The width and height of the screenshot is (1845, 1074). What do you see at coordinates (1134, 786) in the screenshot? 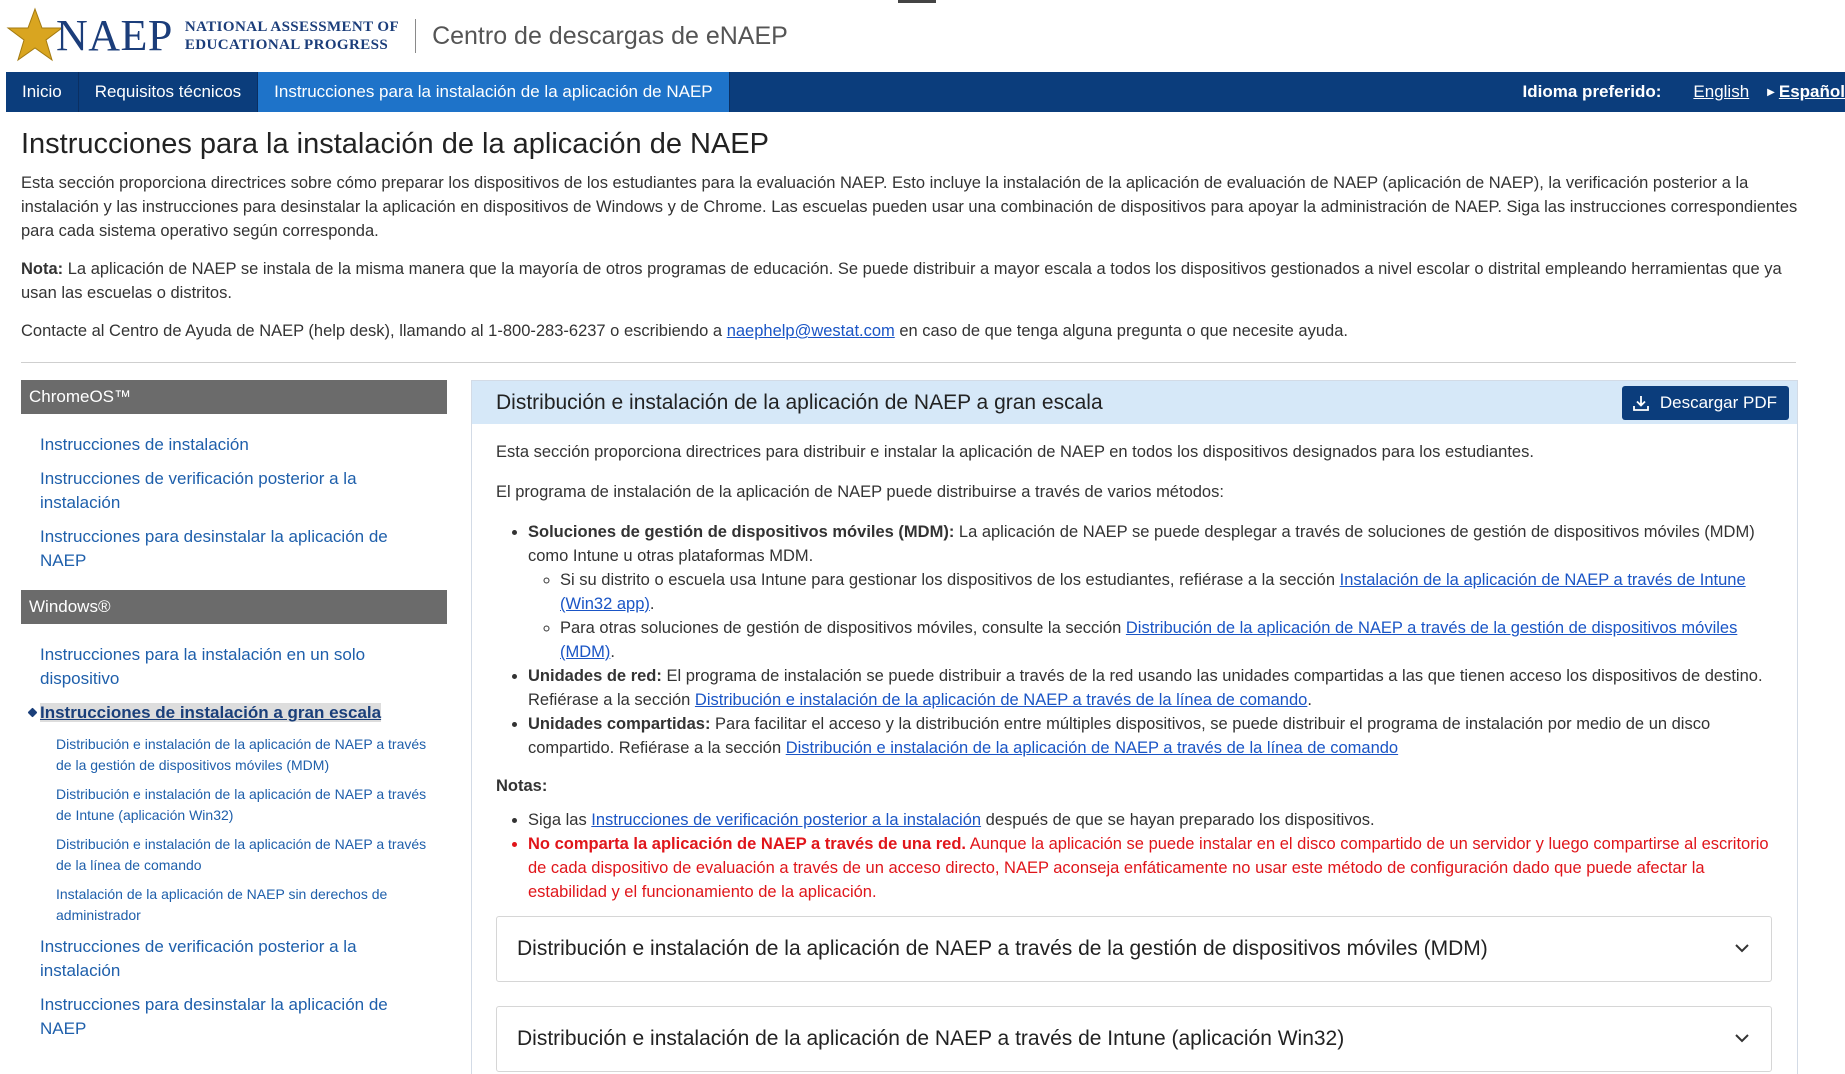
I see `notes-heading: Notas:` at bounding box center [1134, 786].